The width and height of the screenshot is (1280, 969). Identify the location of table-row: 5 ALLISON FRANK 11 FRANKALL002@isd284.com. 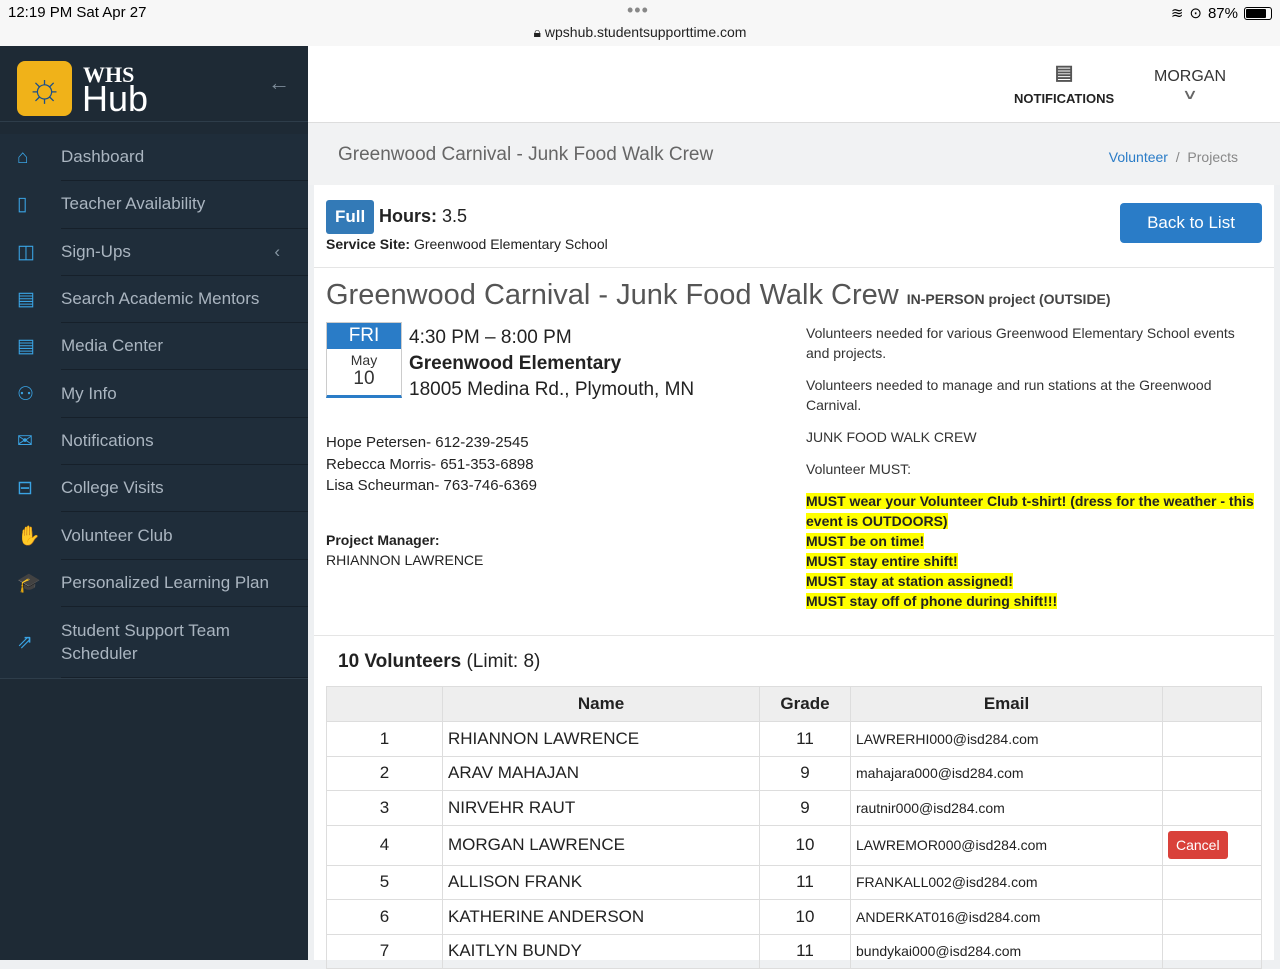
(794, 882).